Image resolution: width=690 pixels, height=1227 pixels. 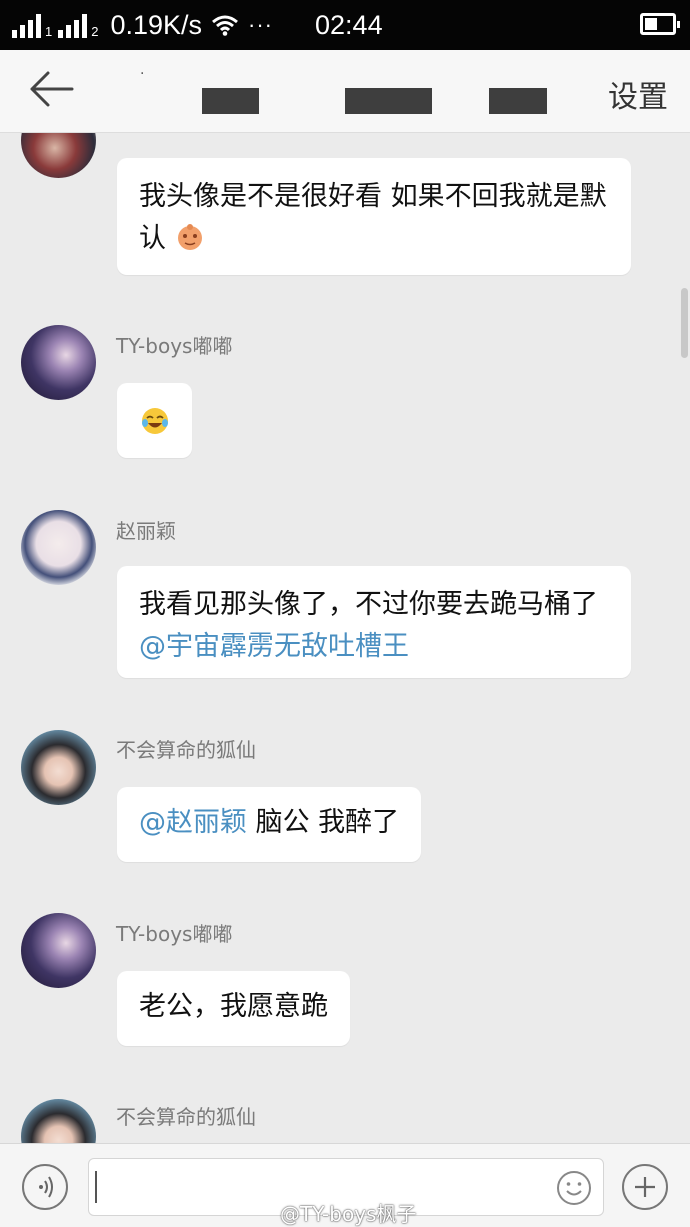 I want to click on message-bubble: 老公，我愿意跪, so click(x=233, y=1008).